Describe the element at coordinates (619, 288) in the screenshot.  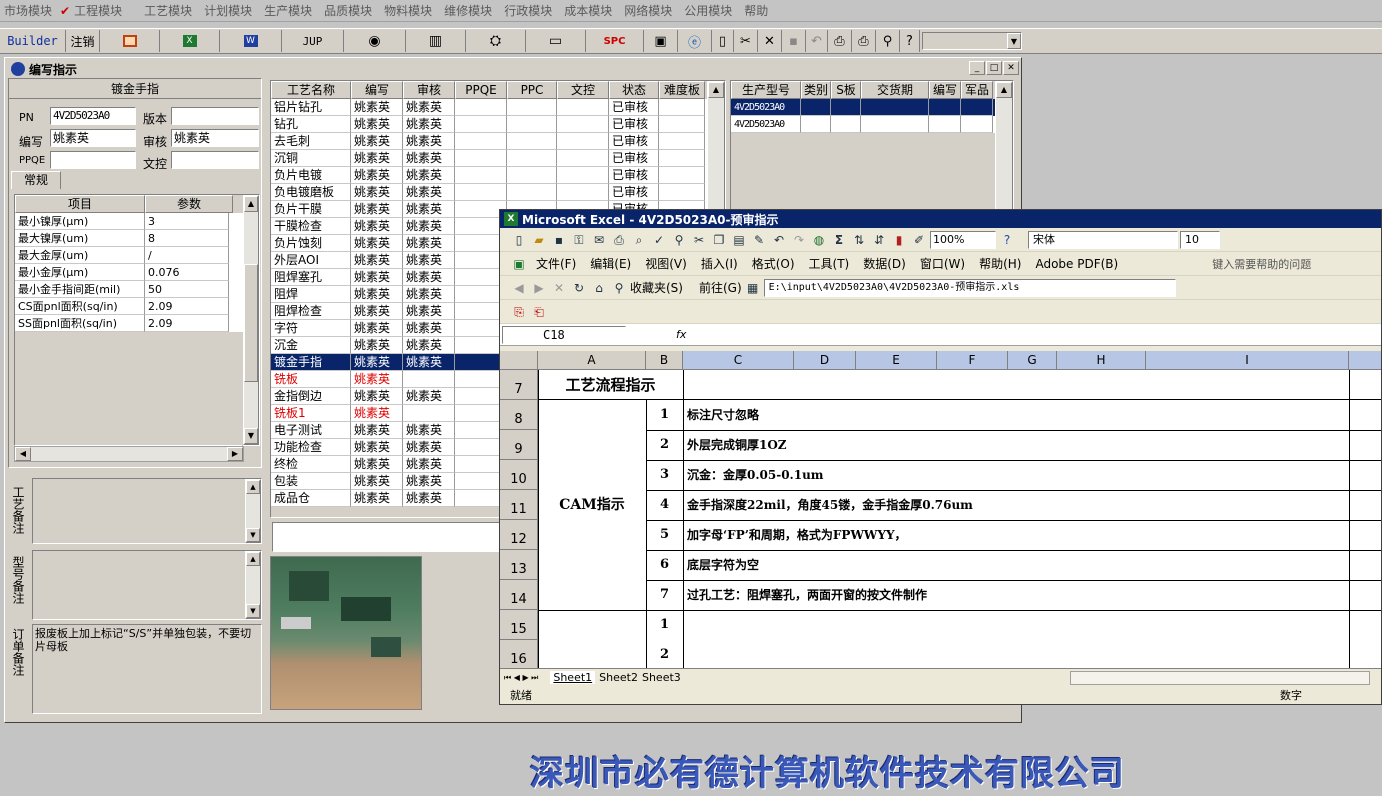
I see `search-web-icon: ⚲` at that location.